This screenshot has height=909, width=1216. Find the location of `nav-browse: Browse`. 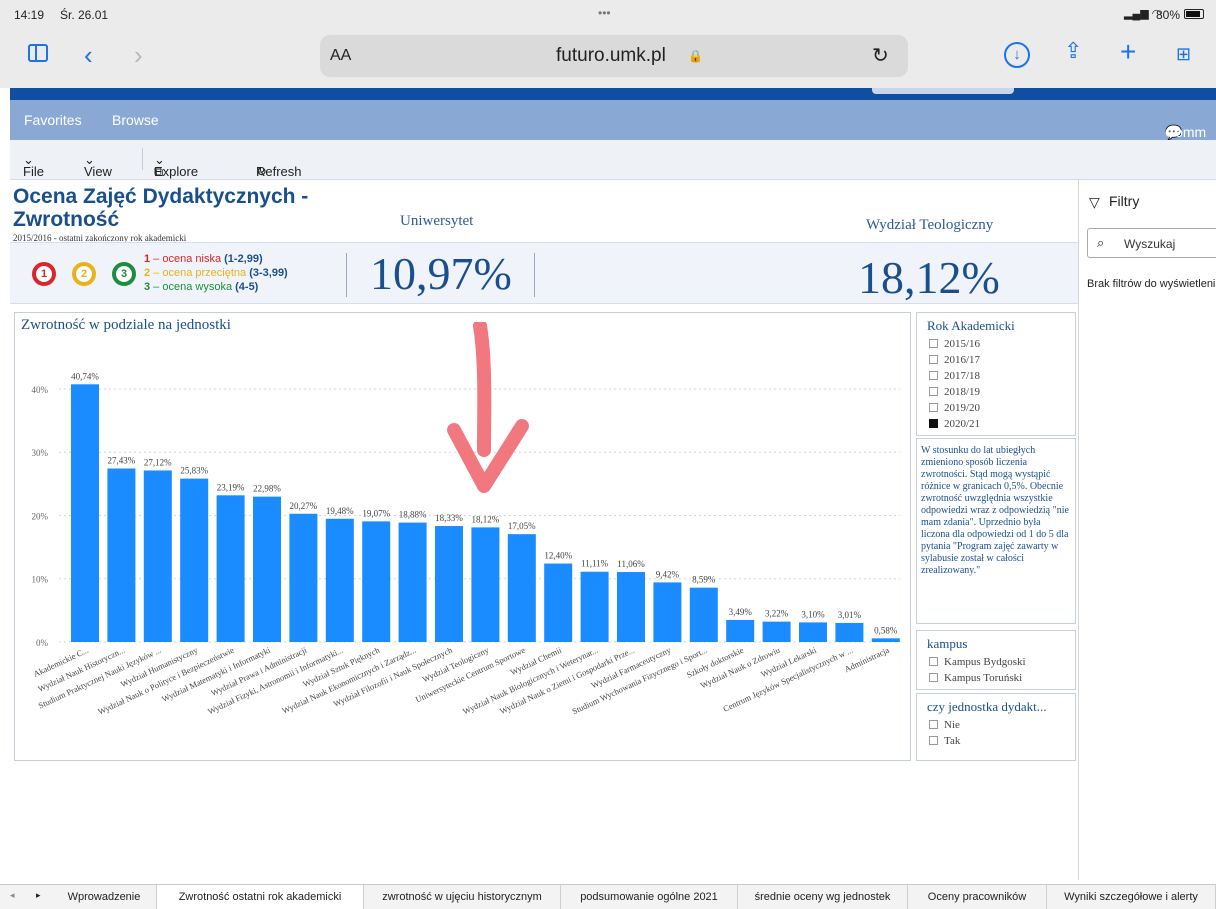

nav-browse: Browse is located at coordinates (135, 120).